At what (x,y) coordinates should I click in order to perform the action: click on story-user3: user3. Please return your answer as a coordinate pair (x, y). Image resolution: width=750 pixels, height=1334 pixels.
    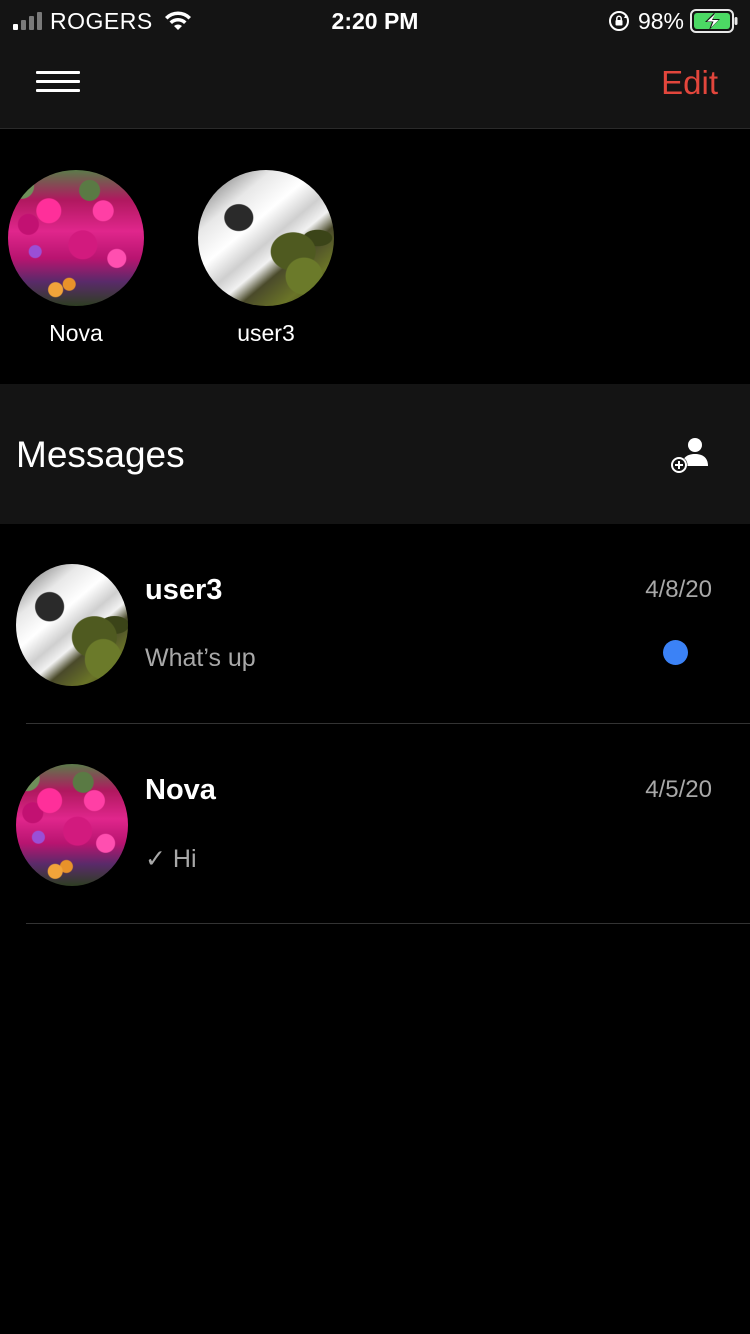
    Looking at the image, I should click on (266, 258).